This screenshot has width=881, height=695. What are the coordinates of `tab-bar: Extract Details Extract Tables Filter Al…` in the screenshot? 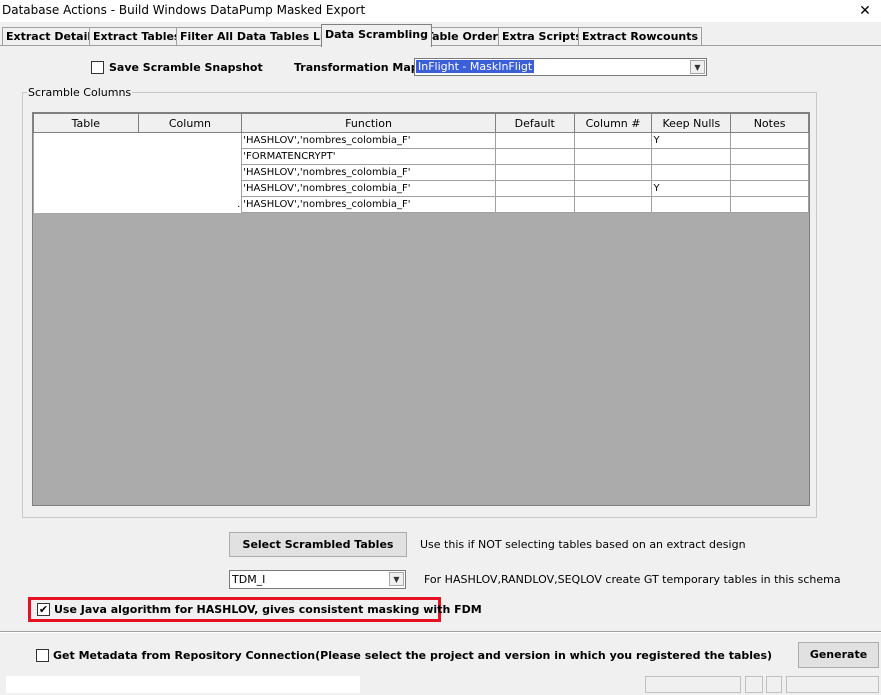 It's located at (440, 35).